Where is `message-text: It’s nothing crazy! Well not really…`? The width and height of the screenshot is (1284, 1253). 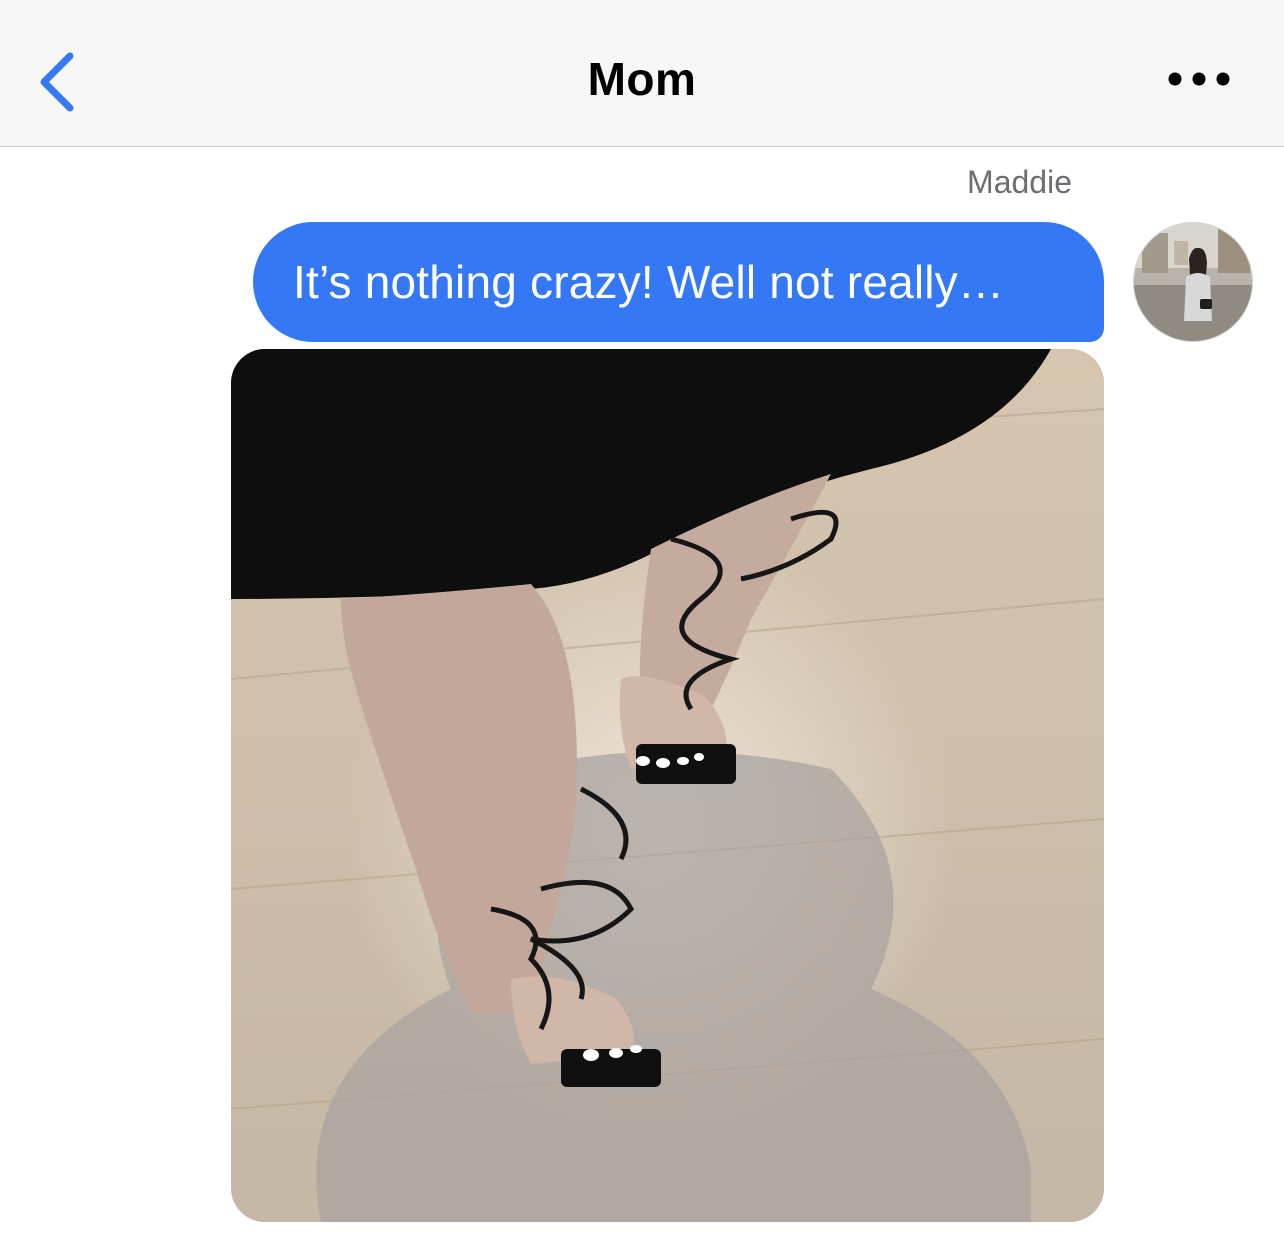
message-text: It’s nothing crazy! Well not really… is located at coordinates (649, 282).